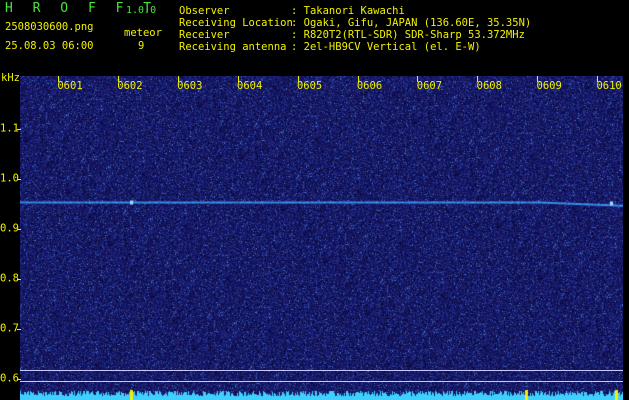  Describe the element at coordinates (130, 86) in the screenshot. I see `time-tick-label: 0602` at that location.